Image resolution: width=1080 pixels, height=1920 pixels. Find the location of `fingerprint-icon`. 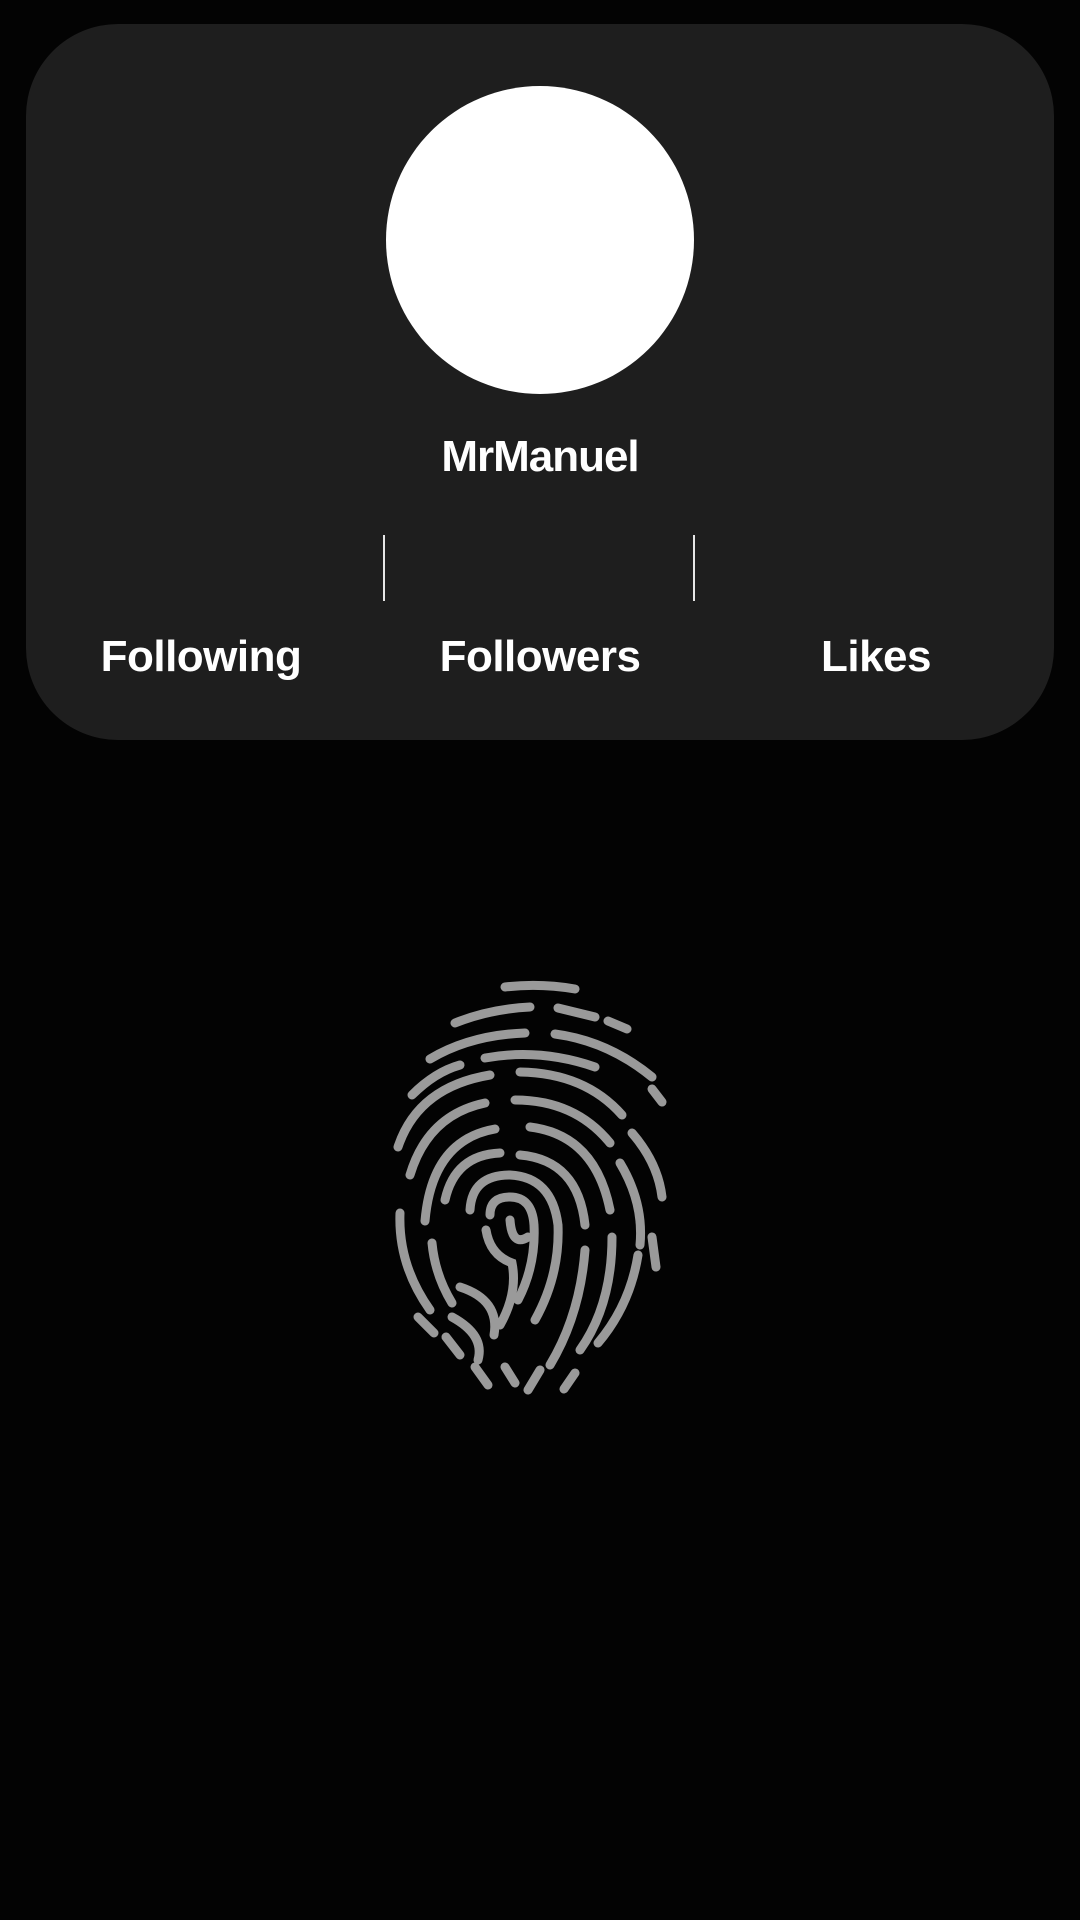

fingerprint-icon is located at coordinates (530, 1187).